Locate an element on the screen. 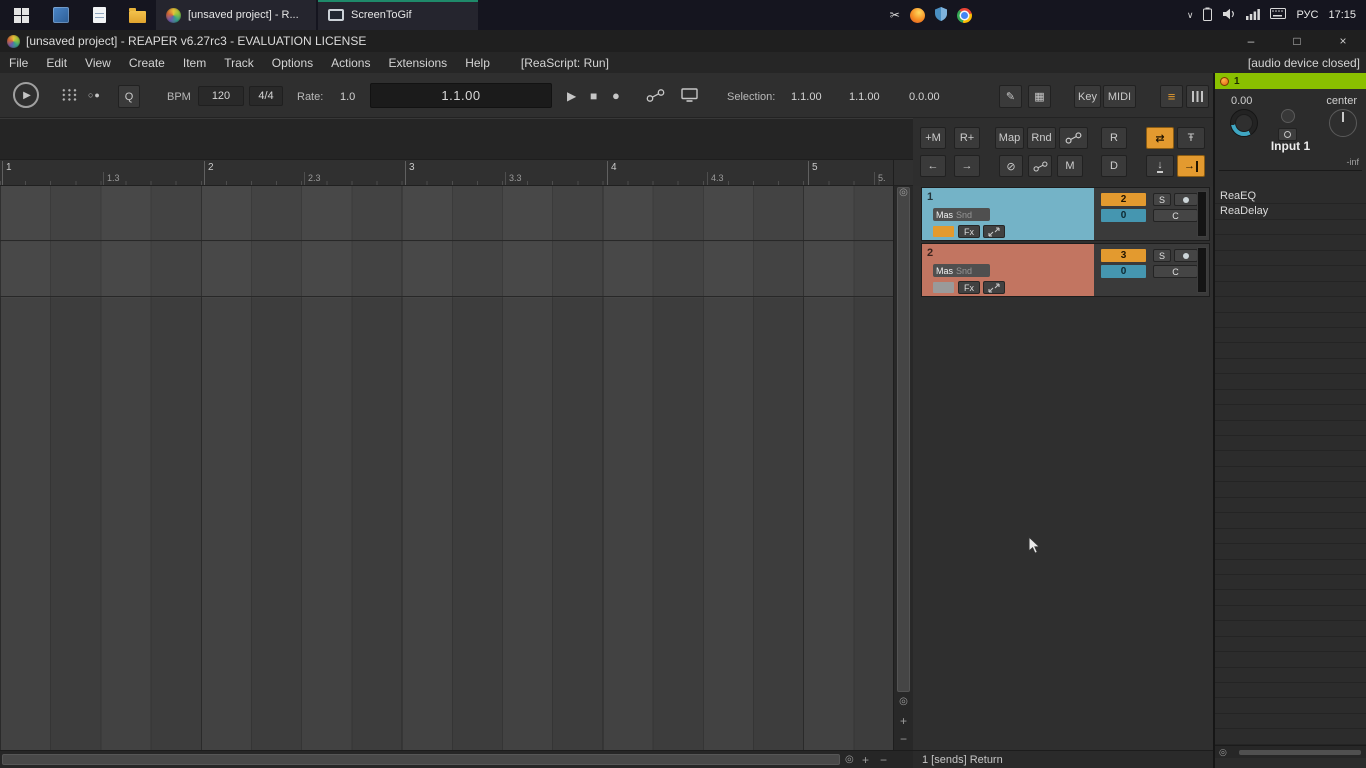  language-indicator: РУС is located at coordinates (1307, 15).